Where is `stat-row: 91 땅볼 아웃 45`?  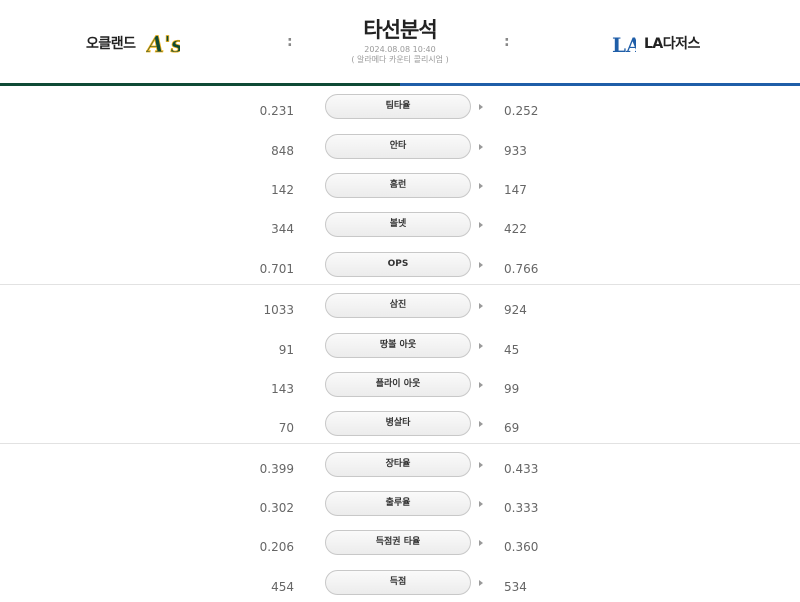 stat-row: 91 땅볼 아웃 45 is located at coordinates (400, 351).